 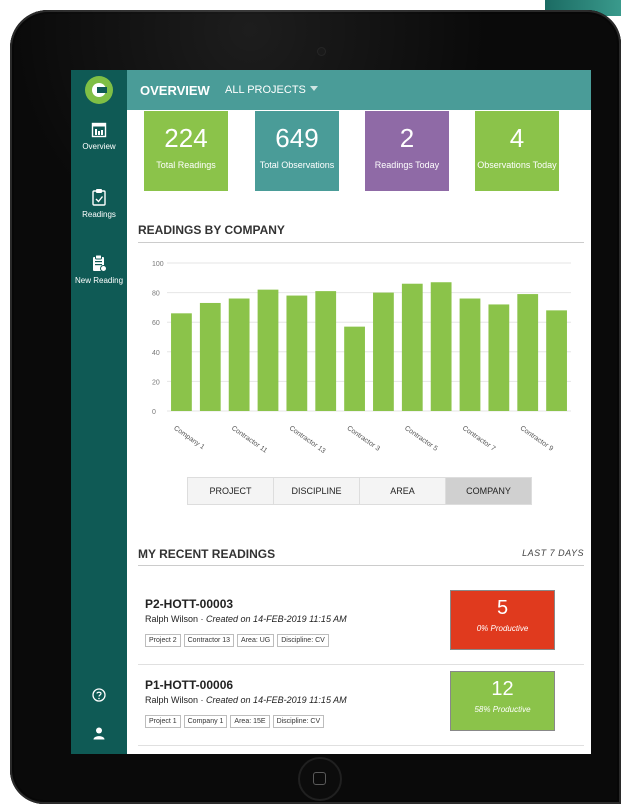 I want to click on user-icon, so click(x=99, y=733).